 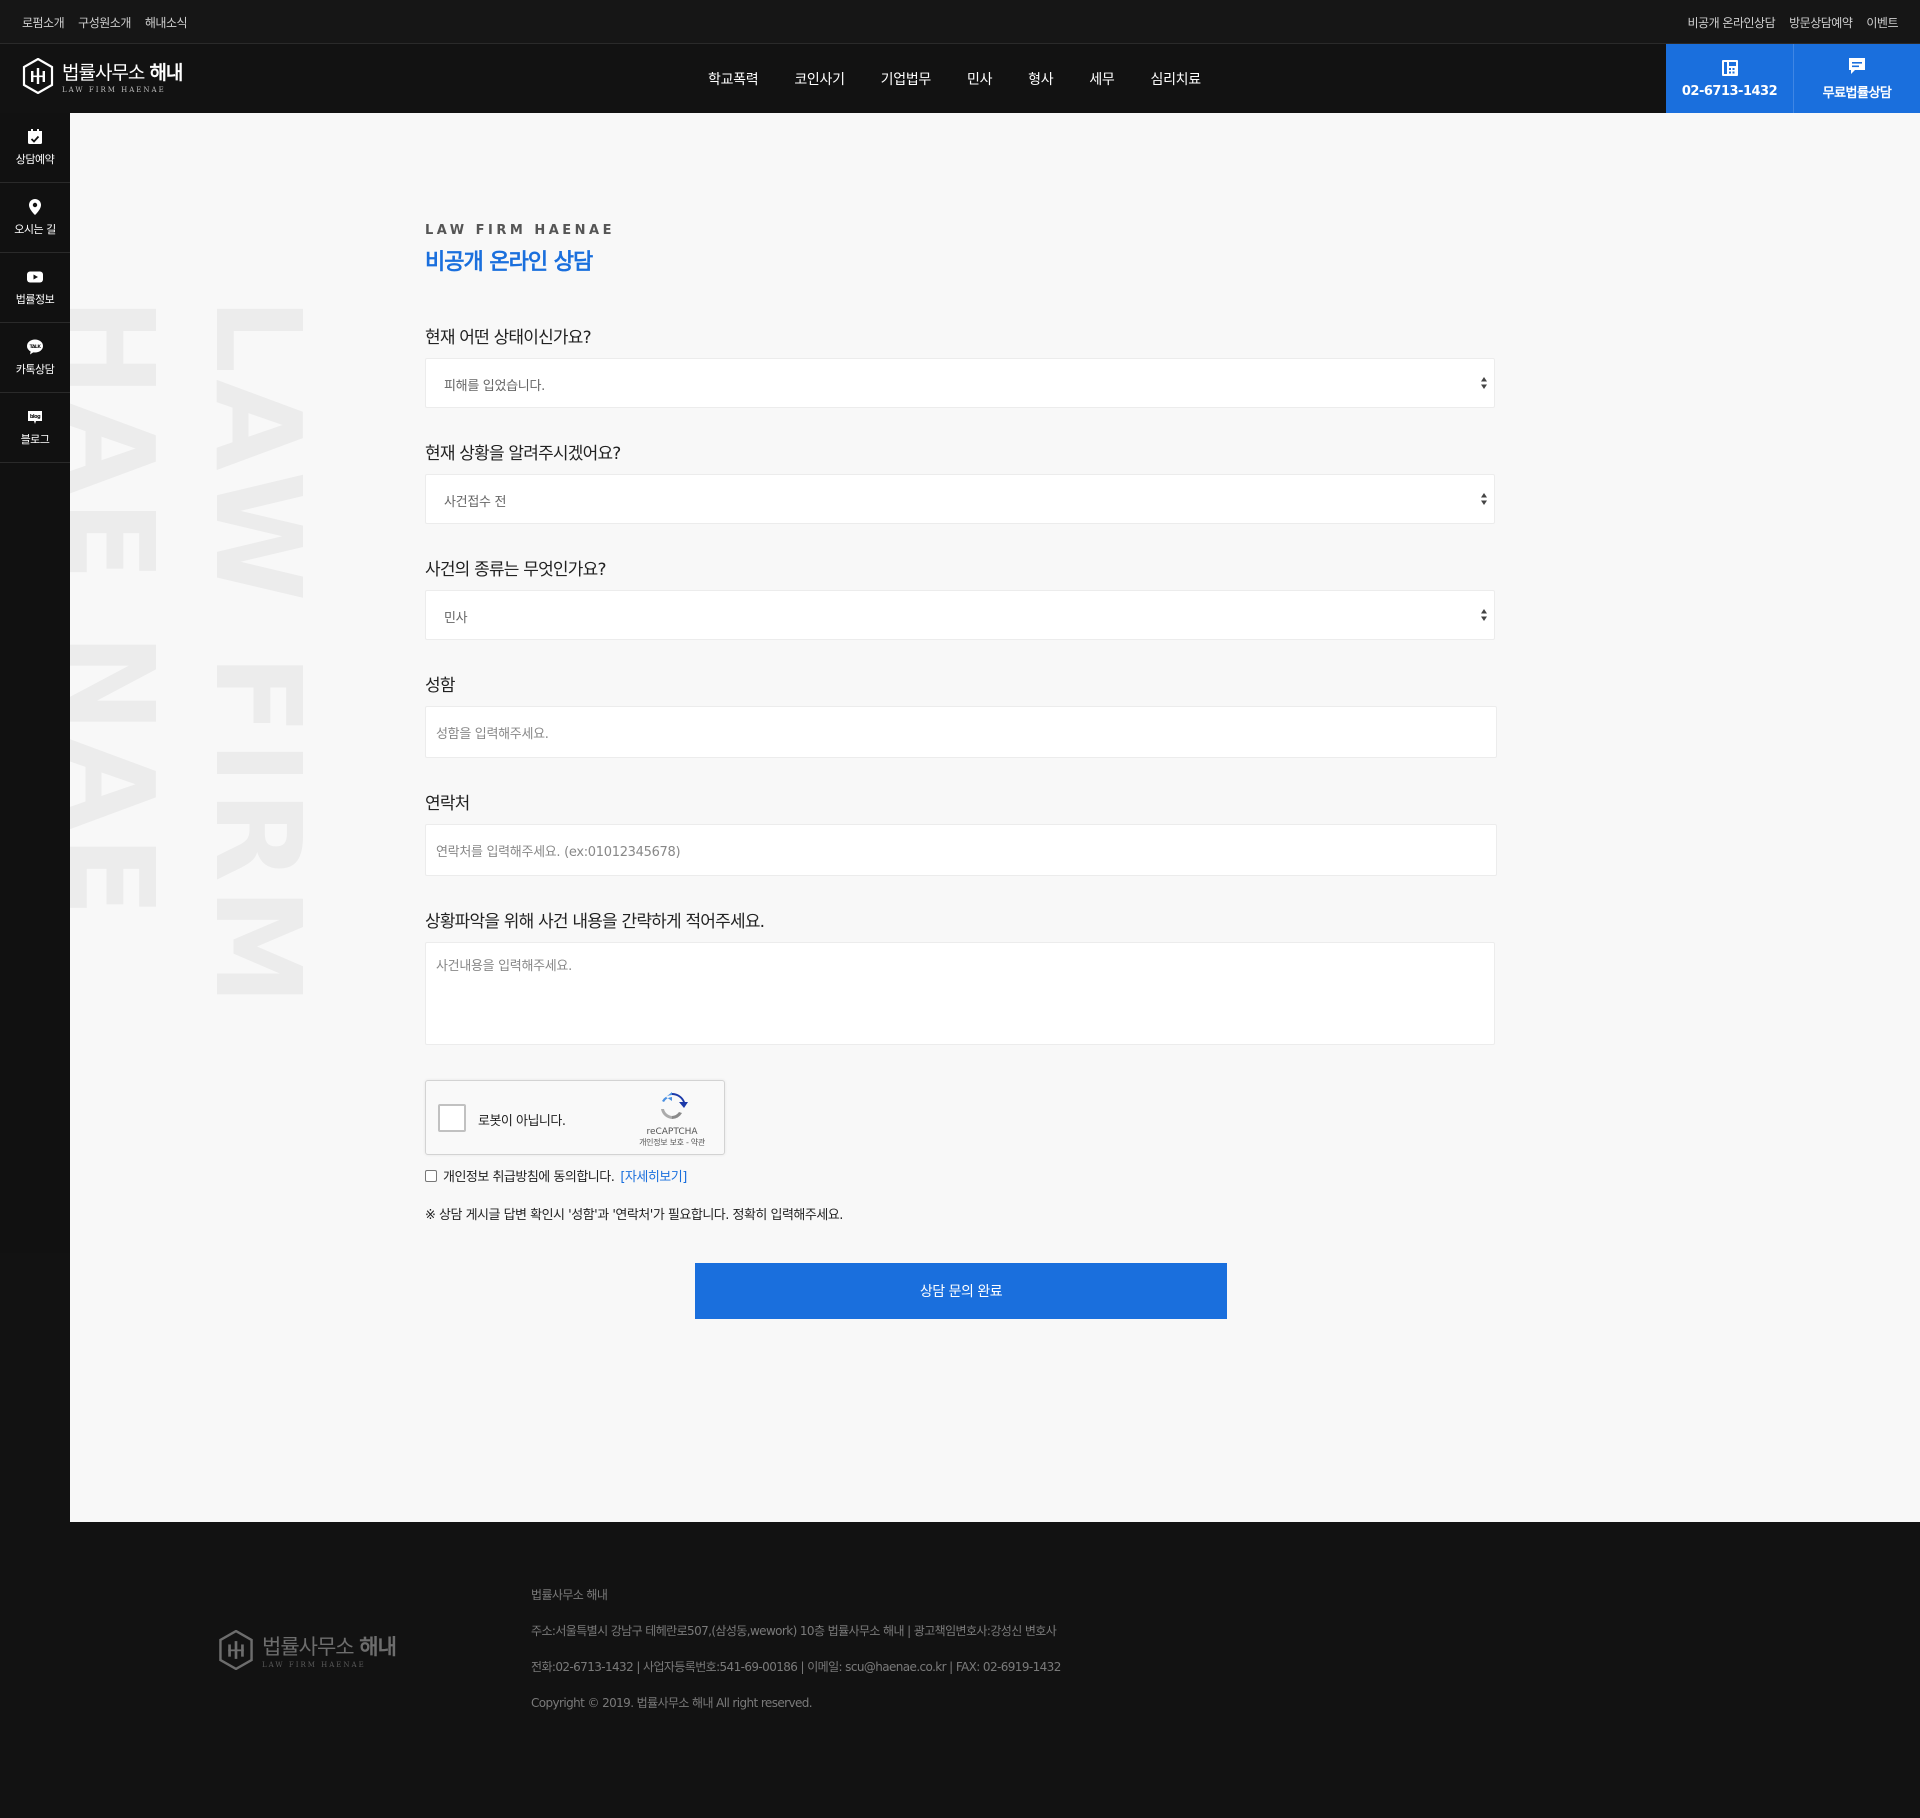 I want to click on nav-coin-fraud: 코인사기, so click(x=819, y=79).